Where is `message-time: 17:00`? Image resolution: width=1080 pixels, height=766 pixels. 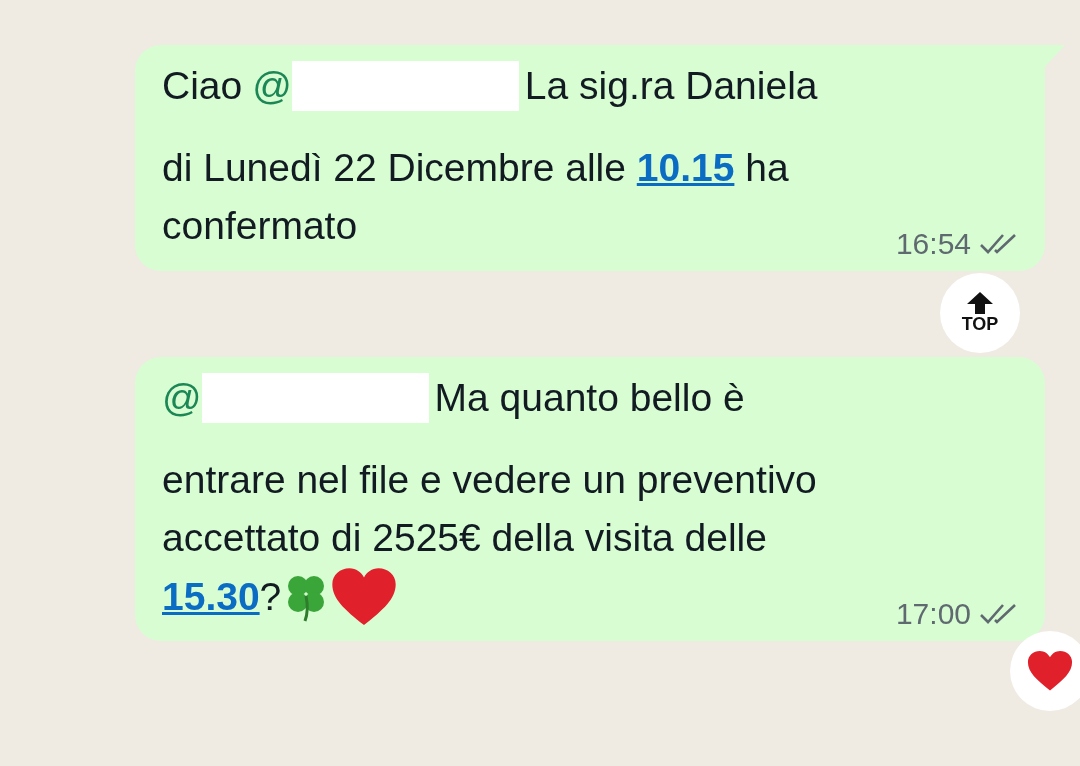
message-time: 17:00 is located at coordinates (933, 614).